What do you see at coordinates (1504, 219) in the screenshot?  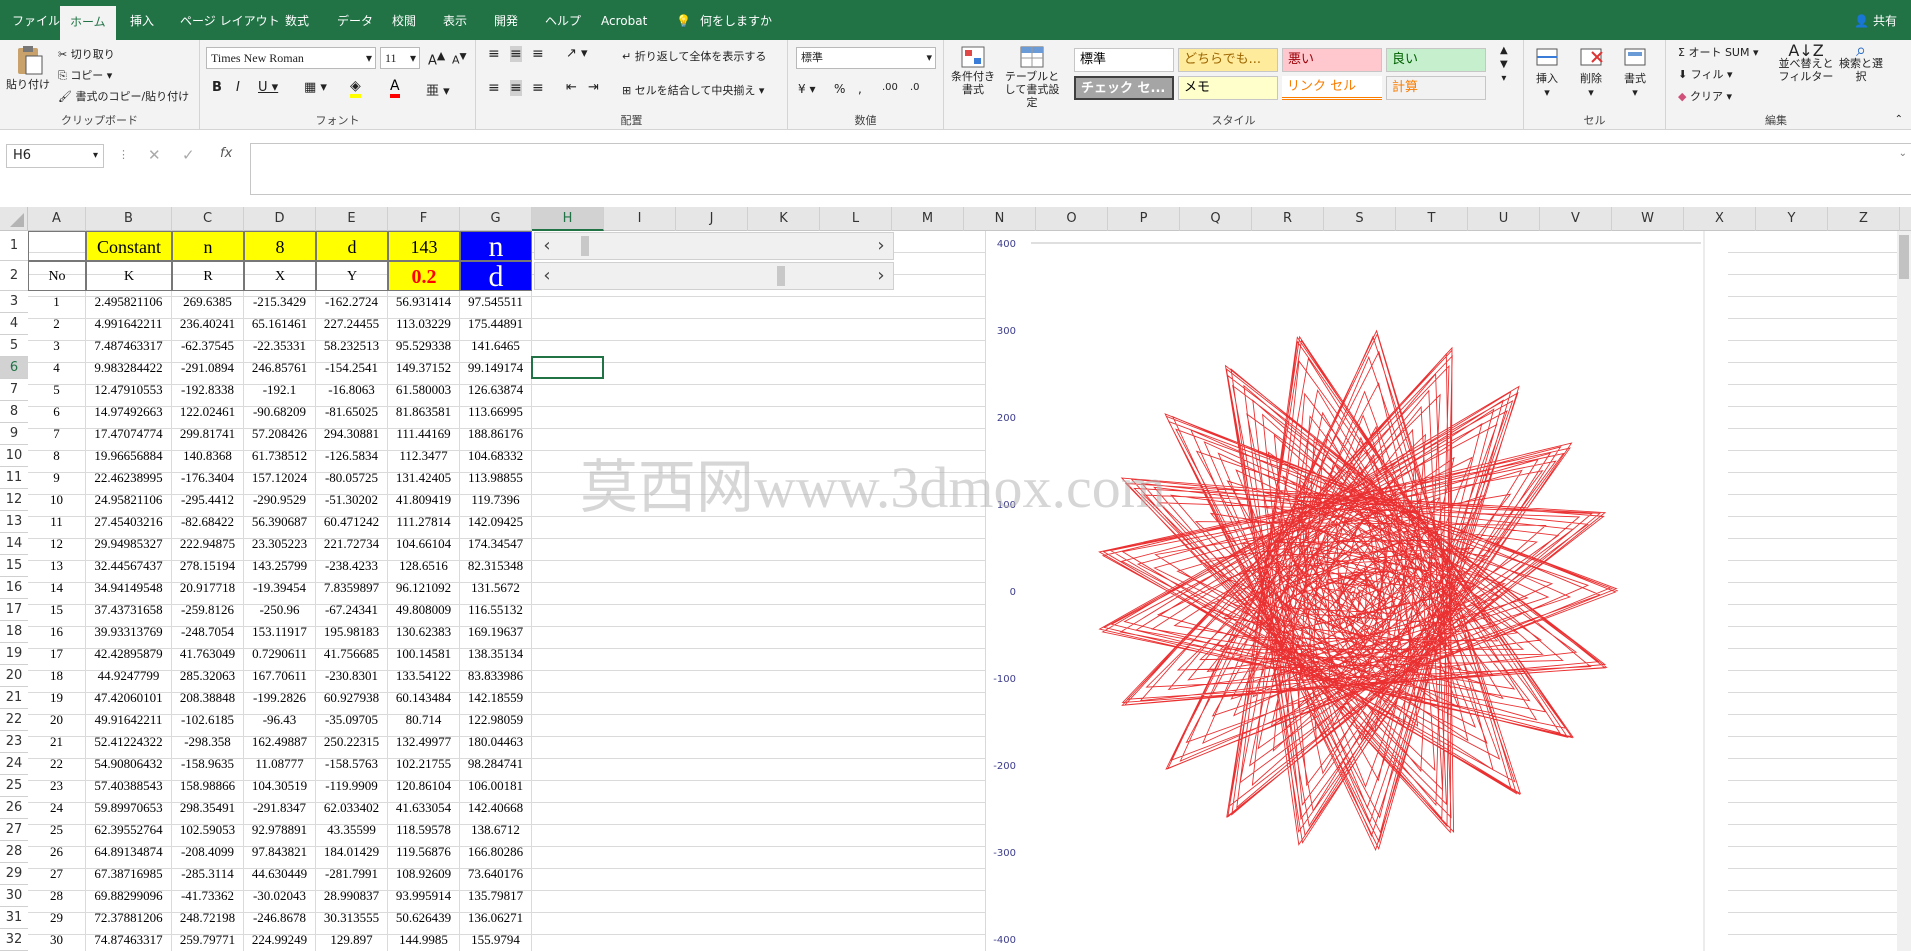 I see `column-header-u: U` at bounding box center [1504, 219].